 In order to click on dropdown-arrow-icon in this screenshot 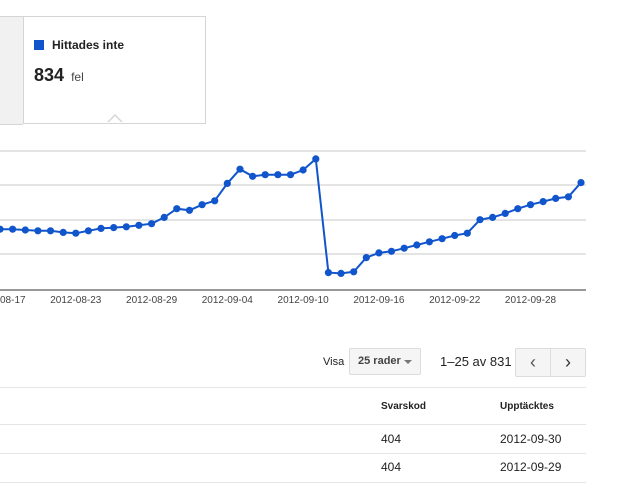, I will do `click(408, 362)`.